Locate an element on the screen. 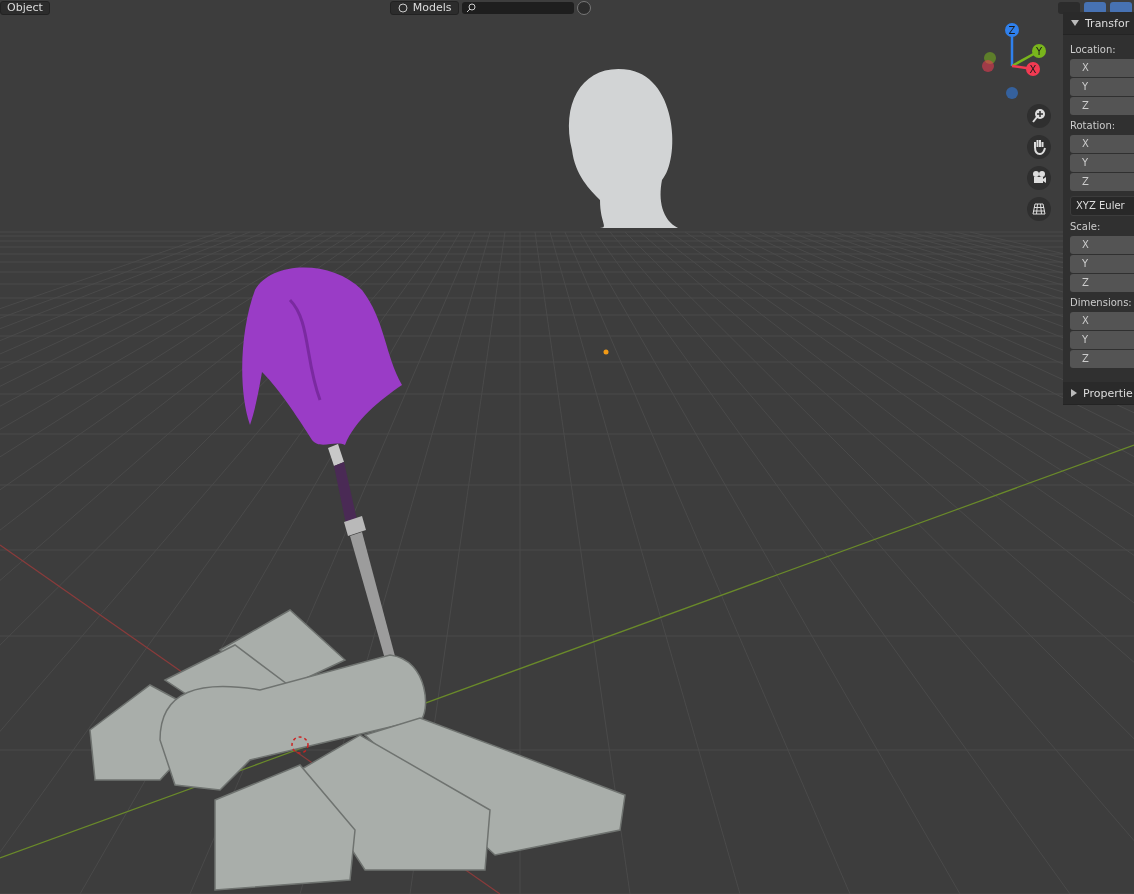  axis-label: Y is located at coordinates (1039, 51).